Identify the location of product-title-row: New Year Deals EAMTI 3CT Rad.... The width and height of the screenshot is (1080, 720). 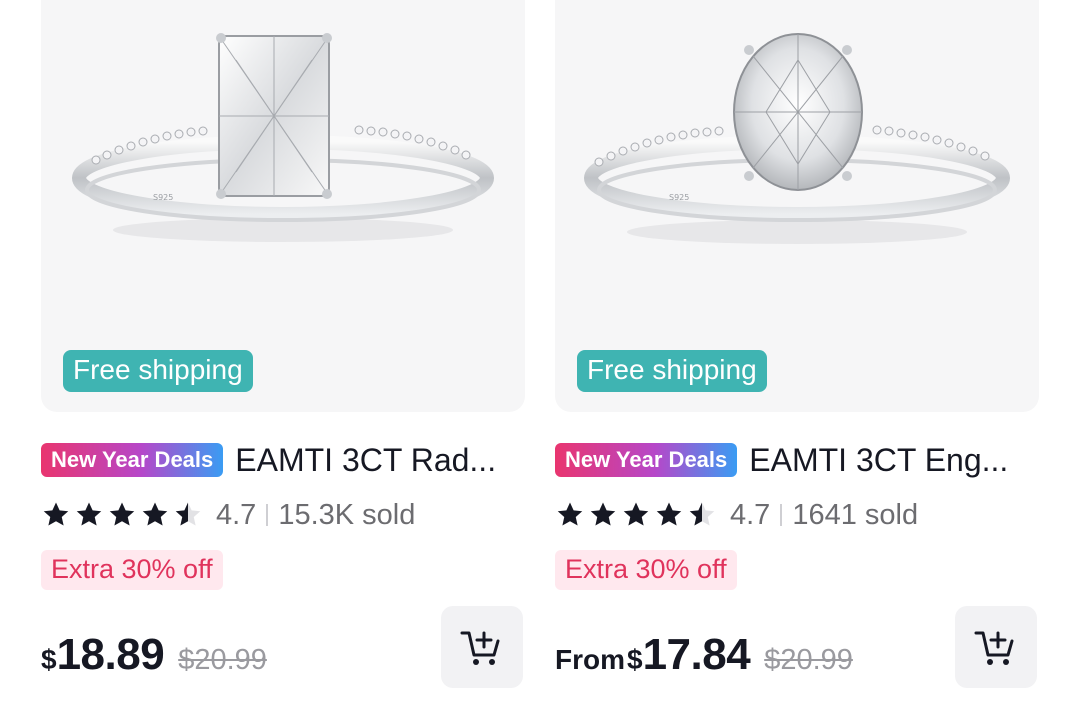
(283, 460).